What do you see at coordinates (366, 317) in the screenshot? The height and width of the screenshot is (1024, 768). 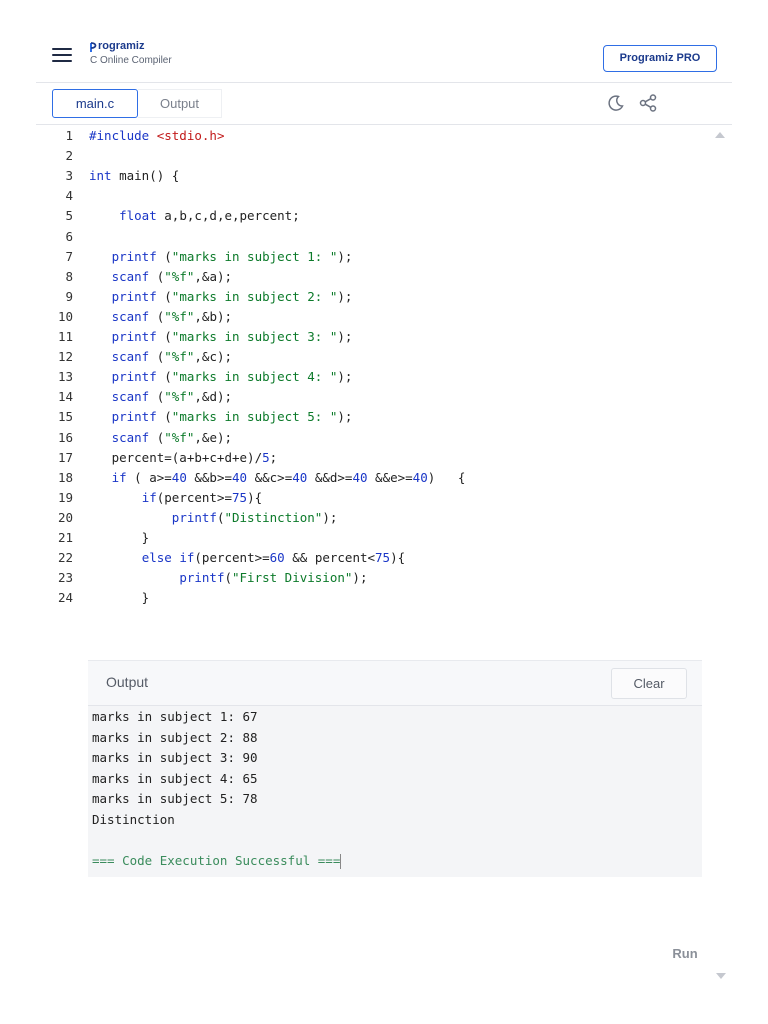 I see `code-line: 10 scanf ("%f",&b);` at bounding box center [366, 317].